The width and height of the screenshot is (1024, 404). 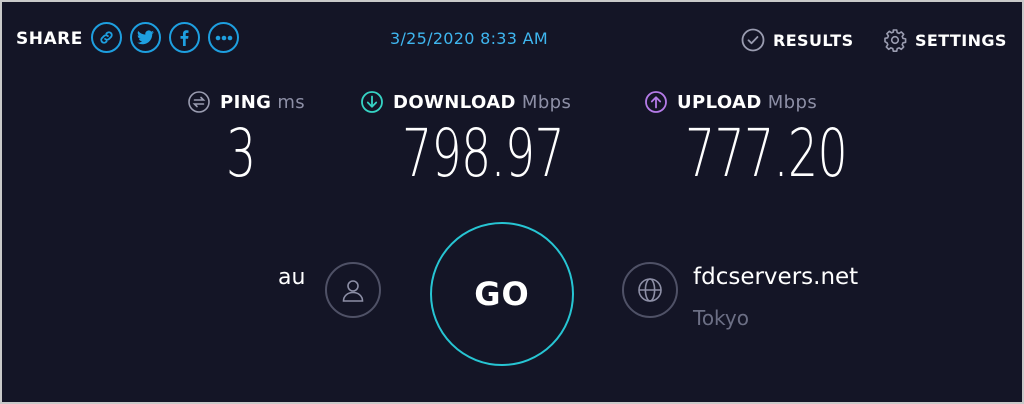 What do you see at coordinates (650, 290) in the screenshot?
I see `globe-icon` at bounding box center [650, 290].